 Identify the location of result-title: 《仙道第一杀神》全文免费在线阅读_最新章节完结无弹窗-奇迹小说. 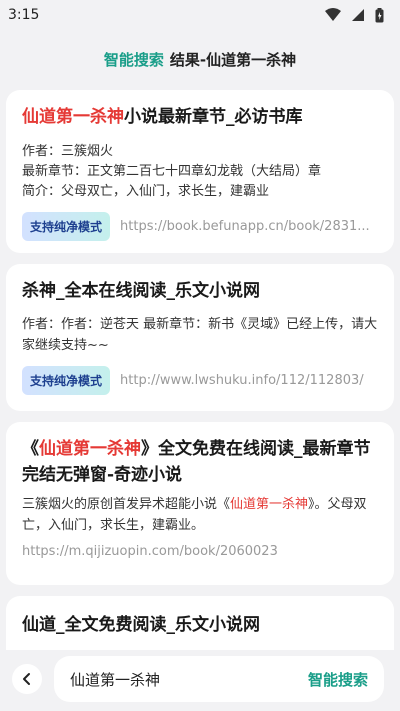
(200, 462).